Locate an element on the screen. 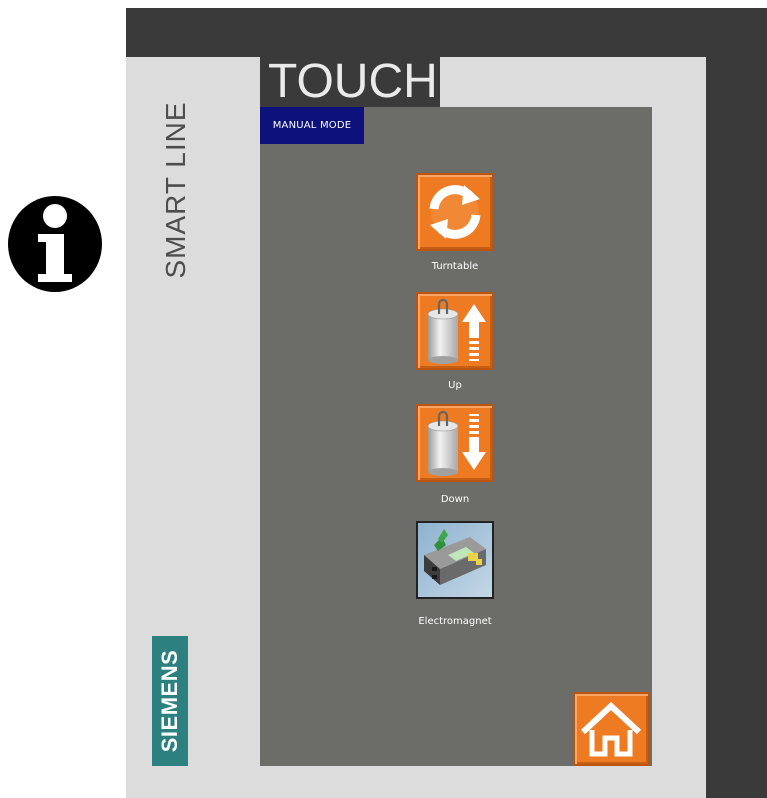  up-label: Up is located at coordinates (455, 385).